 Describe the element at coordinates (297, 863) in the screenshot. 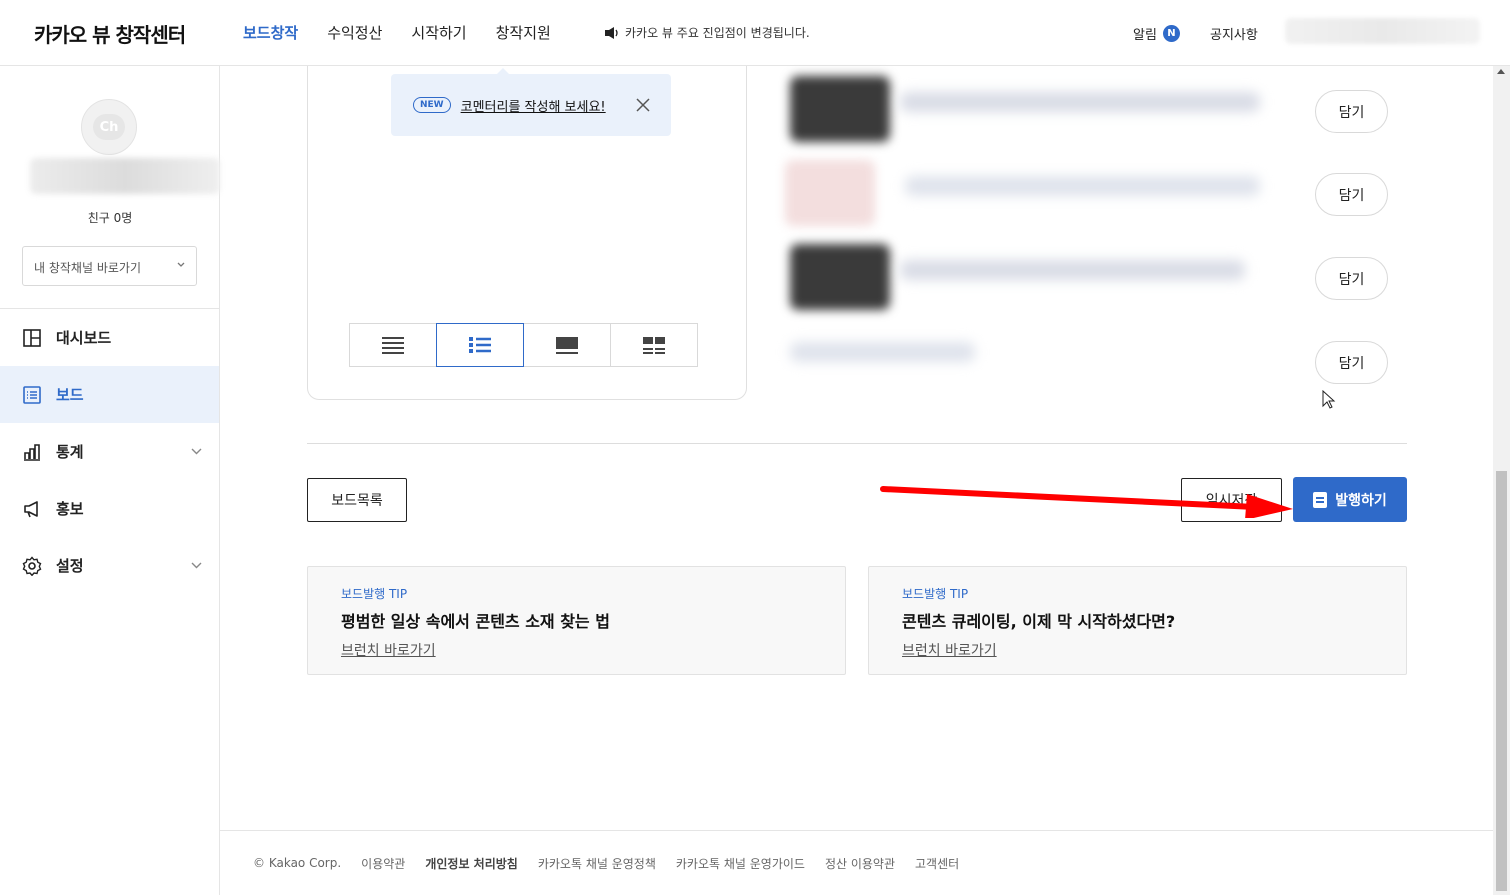

I see `copyright: © Kakao Corp.` at that location.